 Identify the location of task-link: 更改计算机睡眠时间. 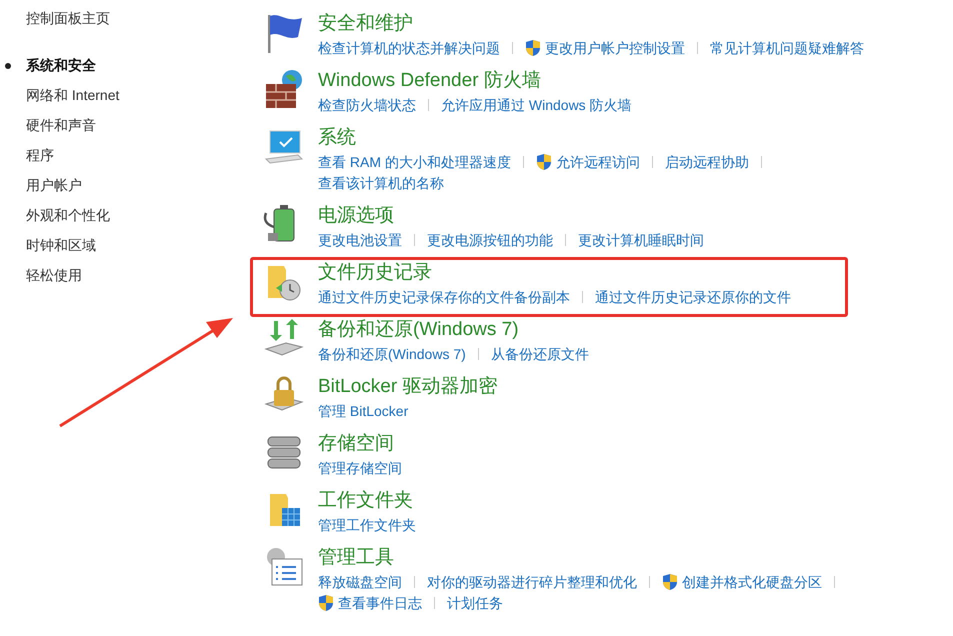
(641, 240).